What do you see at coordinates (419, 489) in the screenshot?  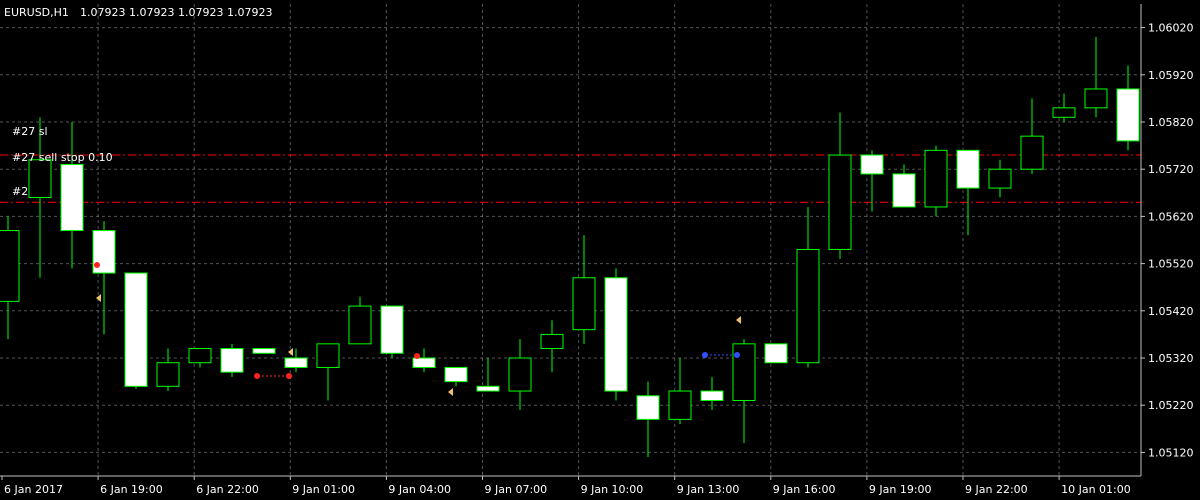 I see `time-tick-label: 9 Jan 04:00` at bounding box center [419, 489].